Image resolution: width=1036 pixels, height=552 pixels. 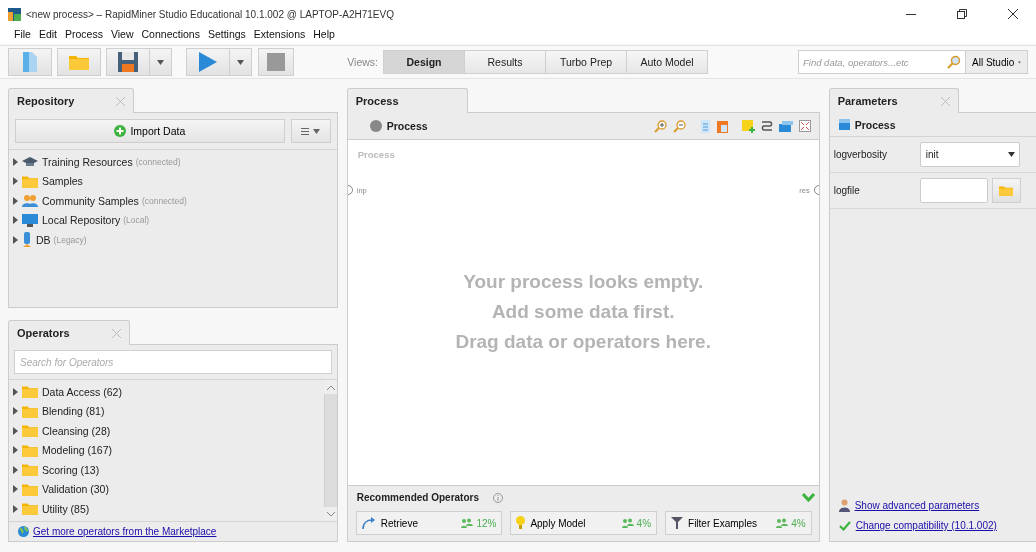 I want to click on scrollbar, so click(x=330, y=450).